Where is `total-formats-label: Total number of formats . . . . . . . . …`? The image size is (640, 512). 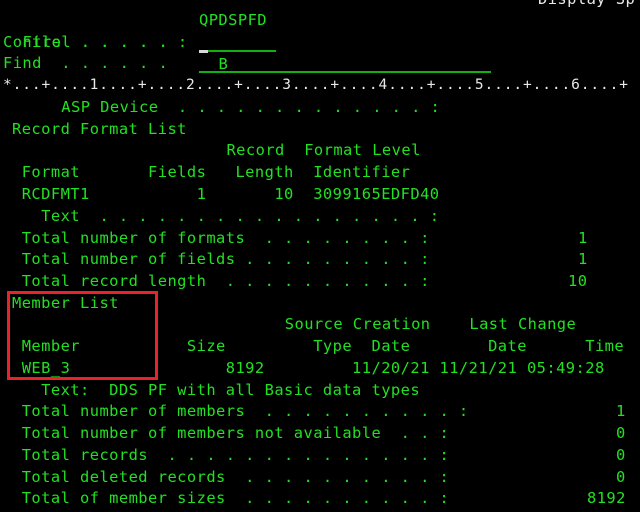
total-formats-label: Total number of formats . . . . . . . . … is located at coordinates (221, 238).